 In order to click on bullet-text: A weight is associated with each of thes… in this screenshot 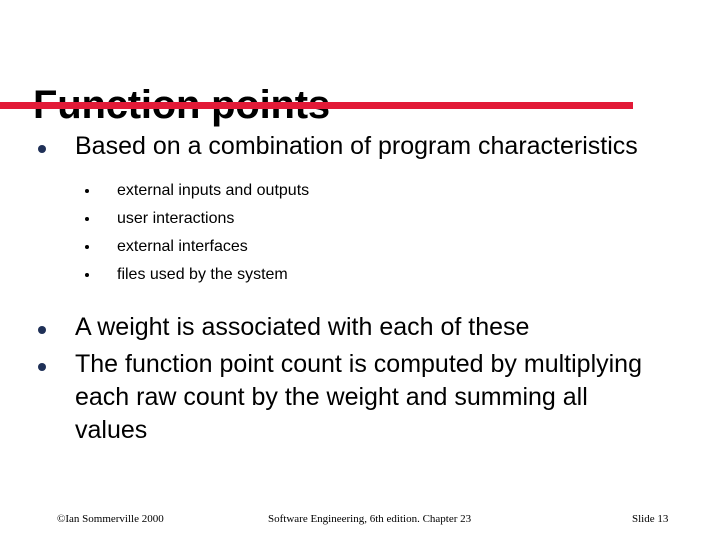, I will do `click(302, 327)`.